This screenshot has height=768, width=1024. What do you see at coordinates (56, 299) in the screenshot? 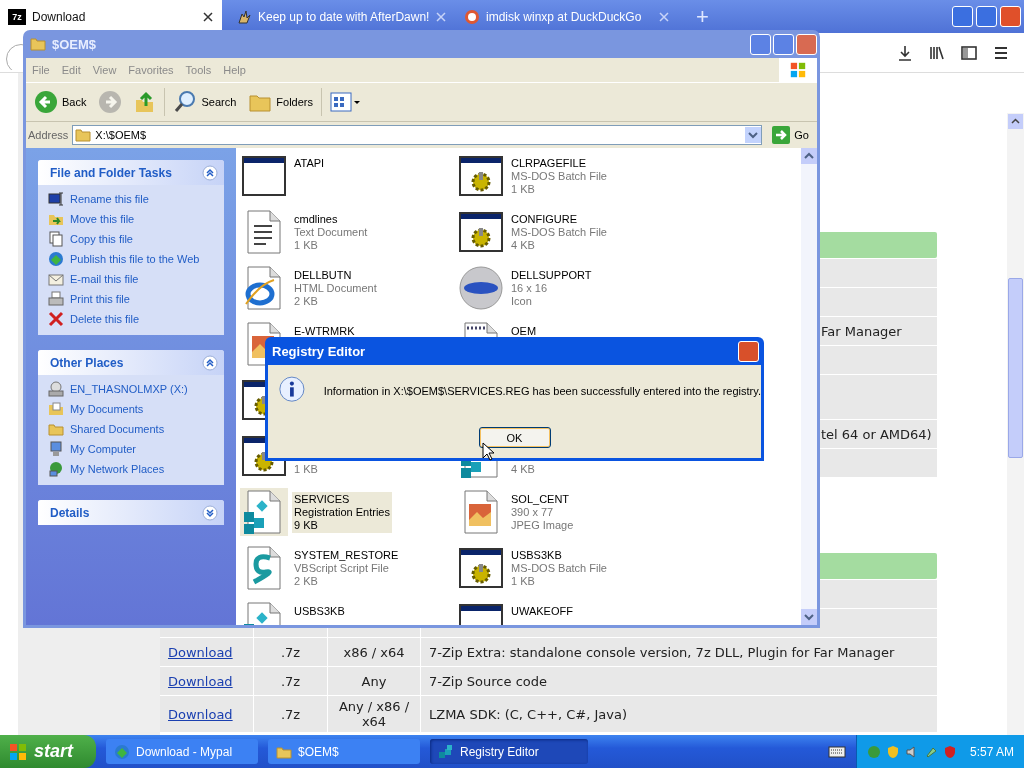
I see `printer-icon` at bounding box center [56, 299].